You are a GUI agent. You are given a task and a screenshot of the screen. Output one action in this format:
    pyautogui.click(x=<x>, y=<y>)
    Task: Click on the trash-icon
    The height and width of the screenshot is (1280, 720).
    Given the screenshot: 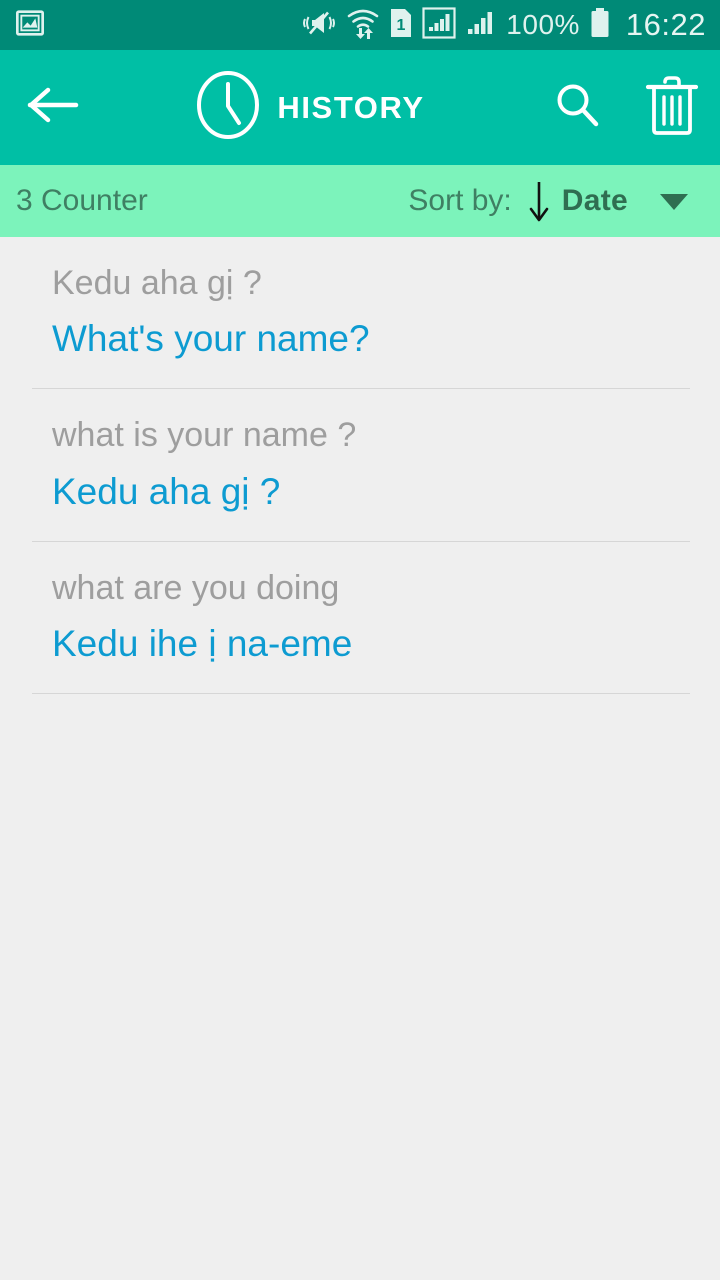 What is the action you would take?
    pyautogui.click(x=672, y=107)
    